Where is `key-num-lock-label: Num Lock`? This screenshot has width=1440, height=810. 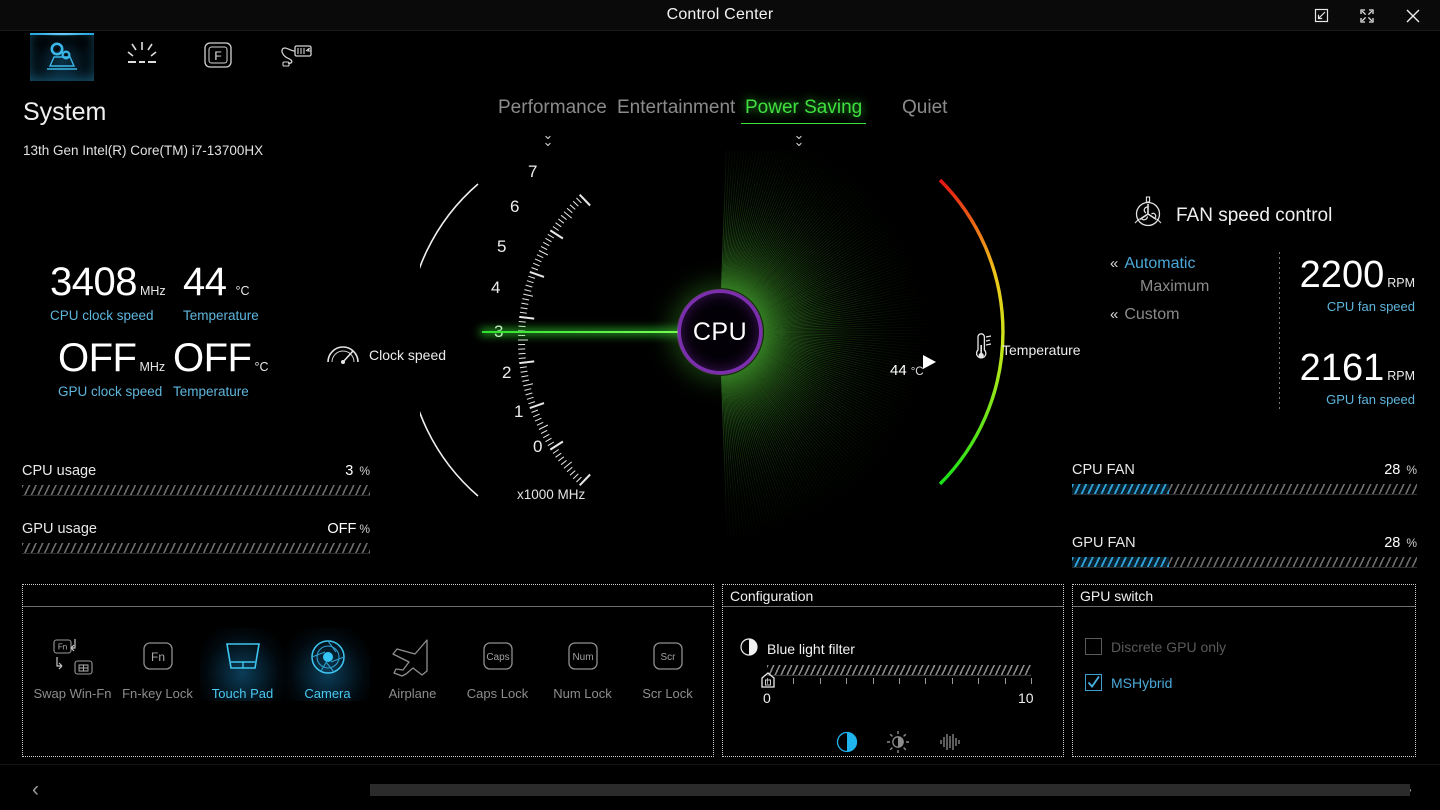 key-num-lock-label: Num Lock is located at coordinates (582, 693).